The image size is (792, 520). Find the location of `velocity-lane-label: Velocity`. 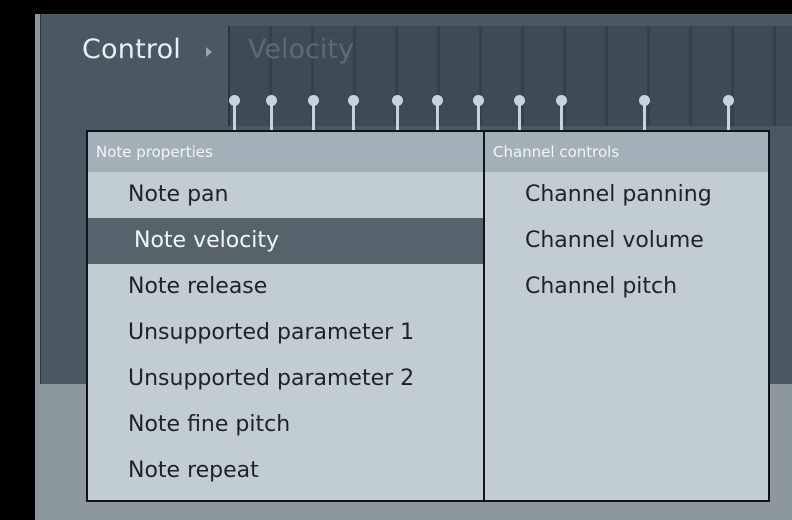

velocity-lane-label: Velocity is located at coordinates (301, 49).